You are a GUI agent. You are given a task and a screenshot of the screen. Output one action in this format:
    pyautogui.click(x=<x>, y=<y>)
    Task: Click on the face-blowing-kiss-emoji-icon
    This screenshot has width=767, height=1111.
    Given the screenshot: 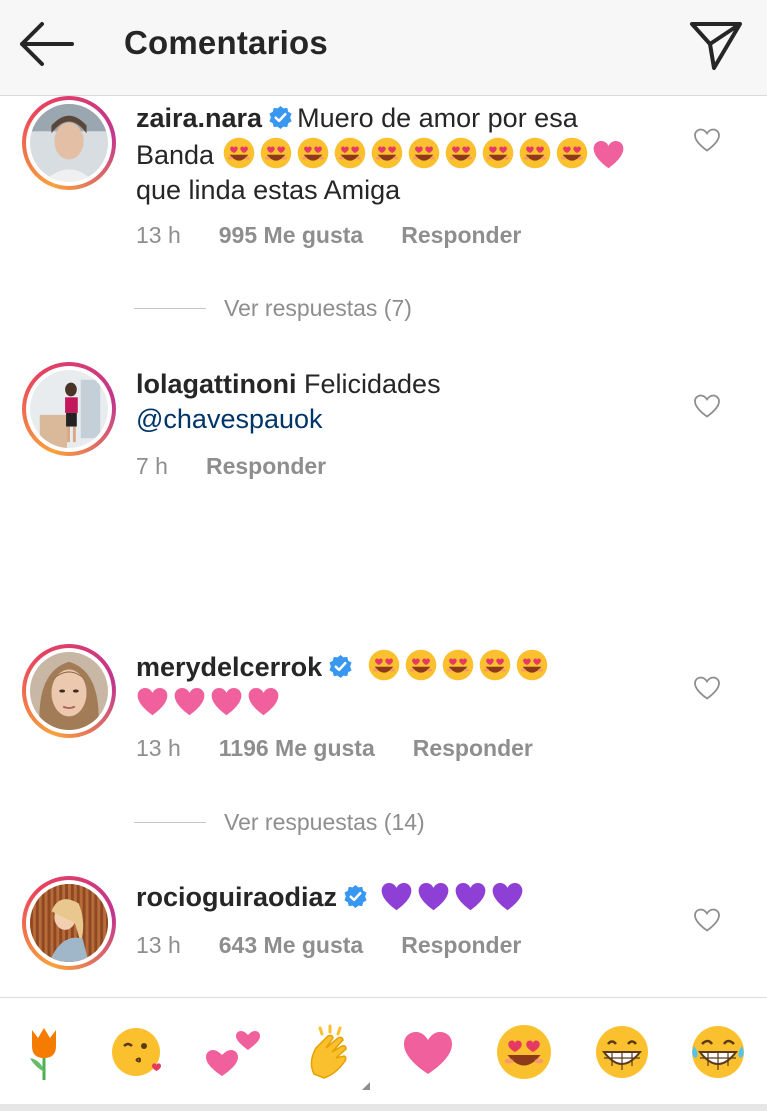 What is the action you would take?
    pyautogui.click(x=138, y=1052)
    